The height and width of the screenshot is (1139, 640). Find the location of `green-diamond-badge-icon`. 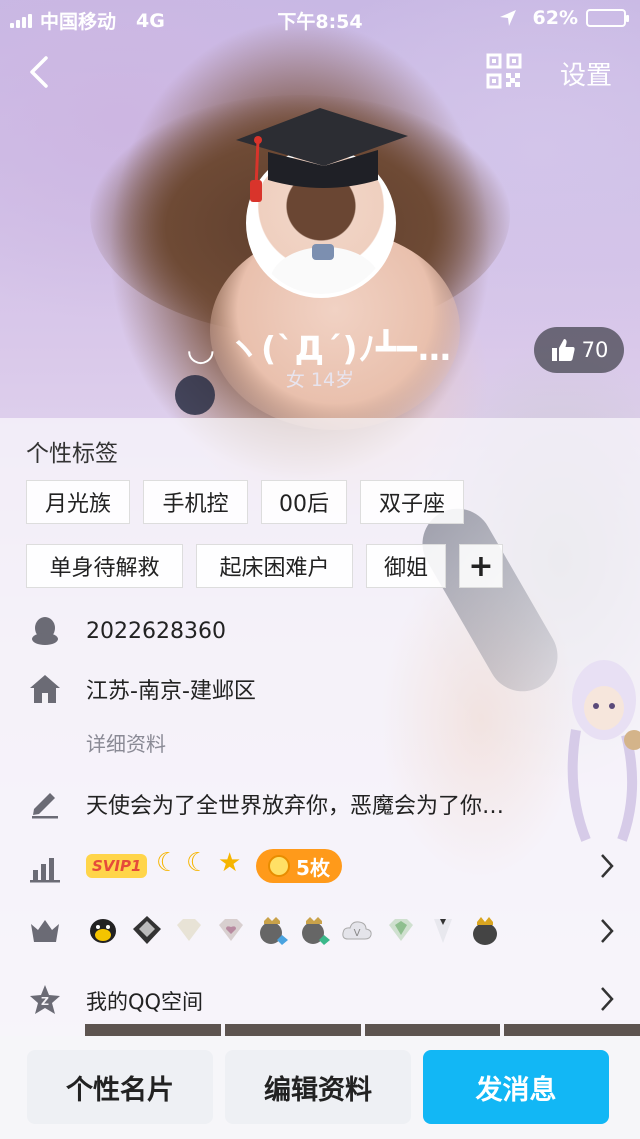

green-diamond-badge-icon is located at coordinates (401, 930).